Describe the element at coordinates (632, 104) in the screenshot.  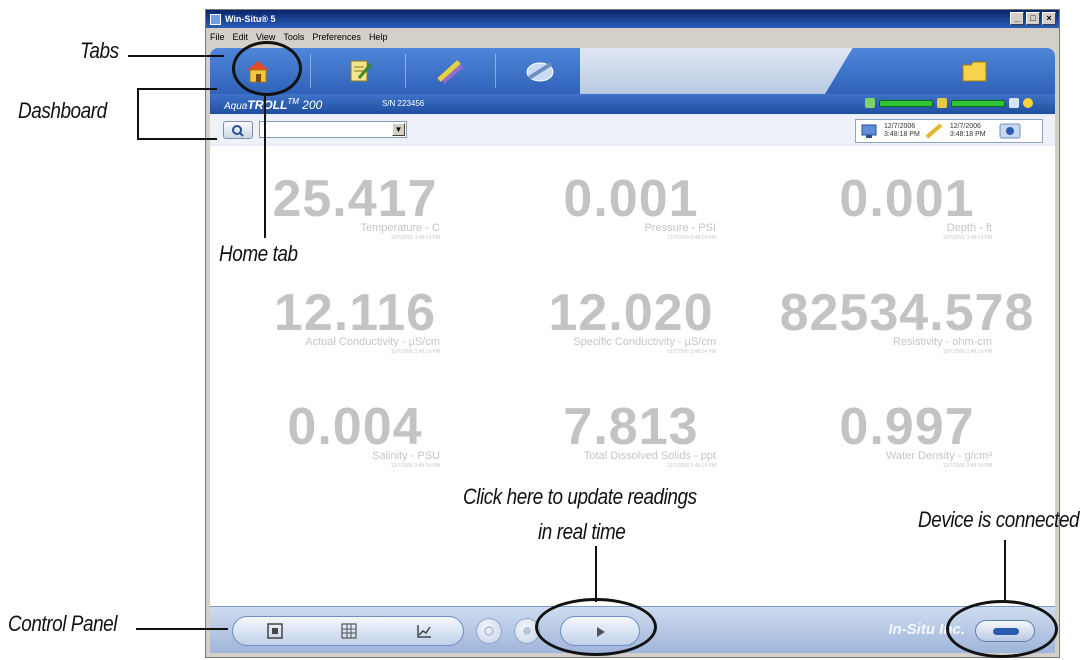
I see `device-strip: AquaTROLLTM 200 S/N 223456` at that location.